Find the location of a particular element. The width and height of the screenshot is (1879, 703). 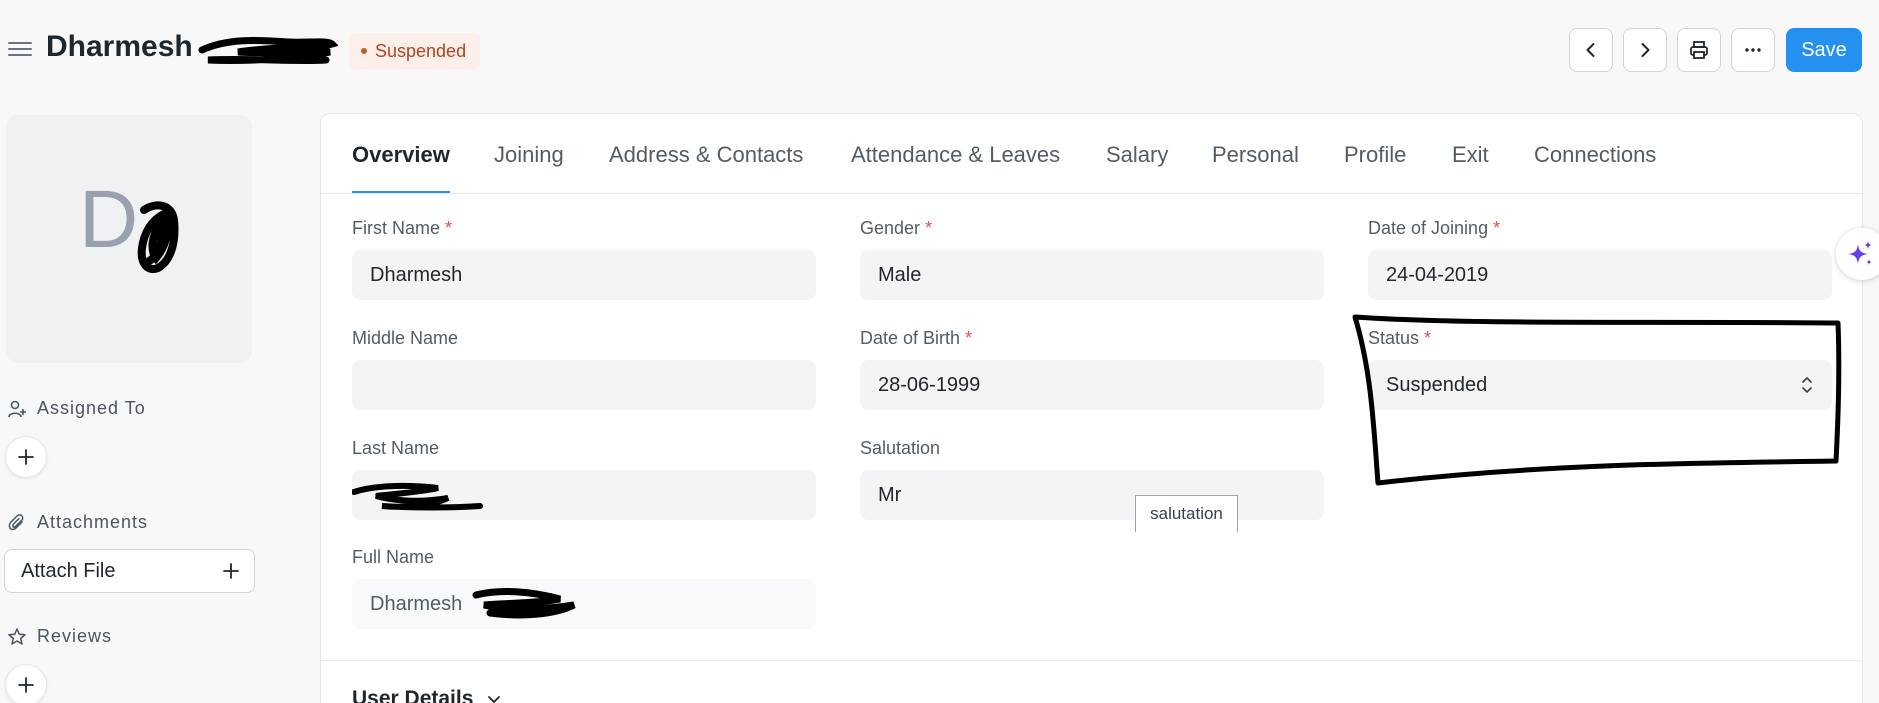

attachments-section: Attachments is located at coordinates (77, 522).